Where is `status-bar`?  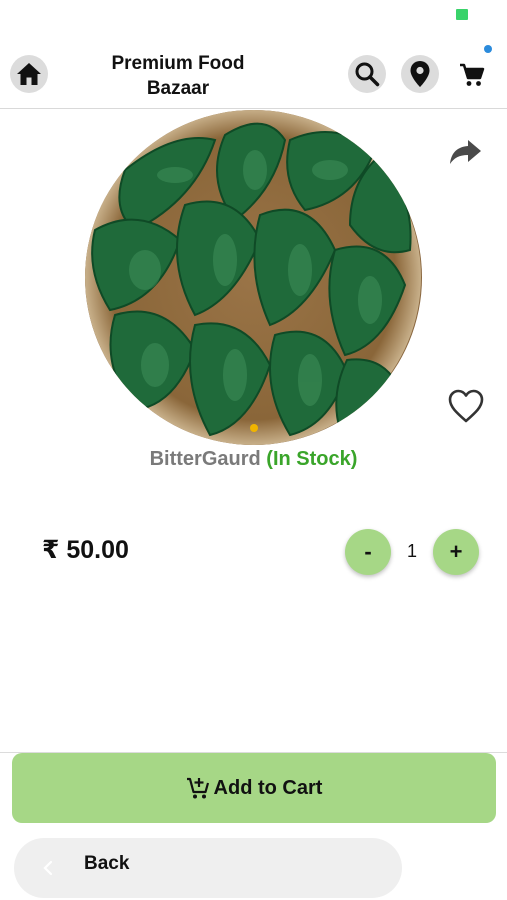
status-bar is located at coordinates (253, 14).